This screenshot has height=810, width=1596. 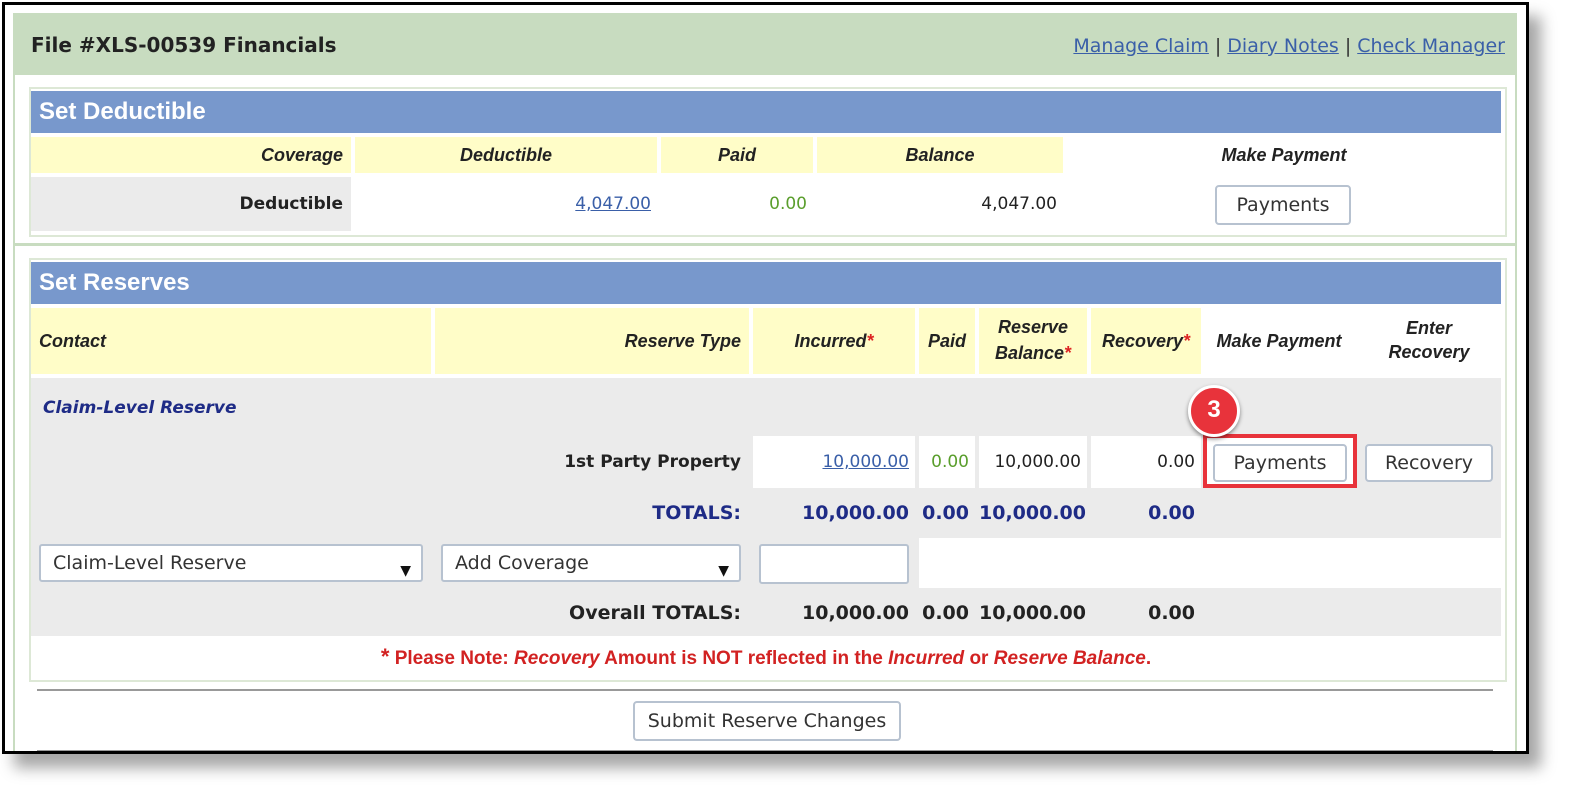 I want to click on col-deductible-header: Deductible, so click(x=506, y=155).